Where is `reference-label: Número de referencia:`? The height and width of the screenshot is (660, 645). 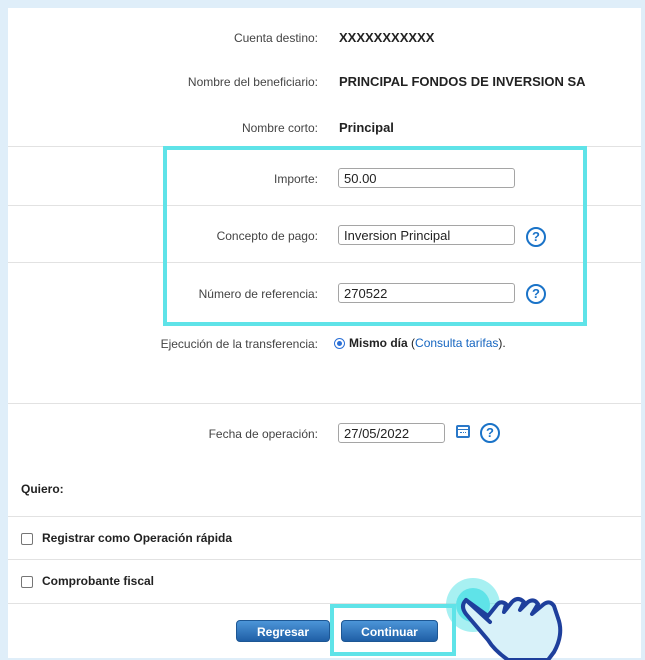 reference-label: Número de referencia: is located at coordinates (258, 294).